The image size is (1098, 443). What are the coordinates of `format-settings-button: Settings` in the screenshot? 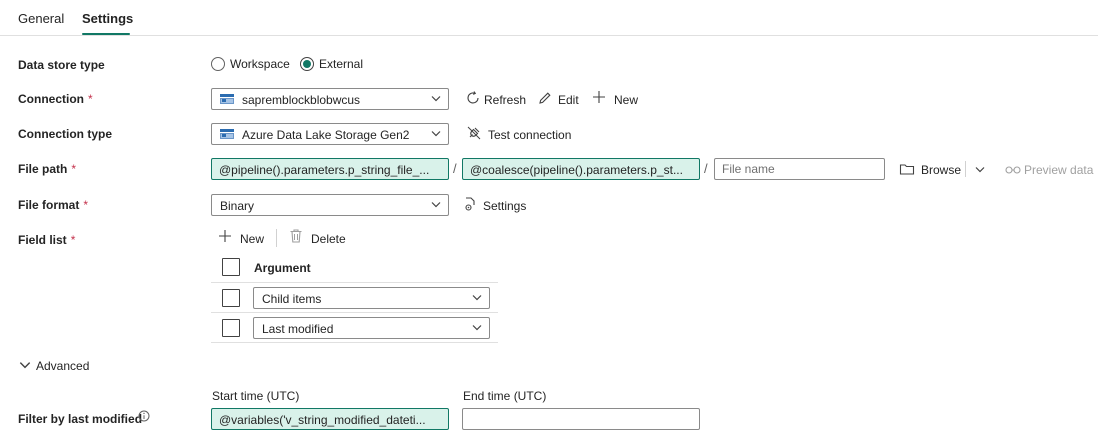 It's located at (497, 205).